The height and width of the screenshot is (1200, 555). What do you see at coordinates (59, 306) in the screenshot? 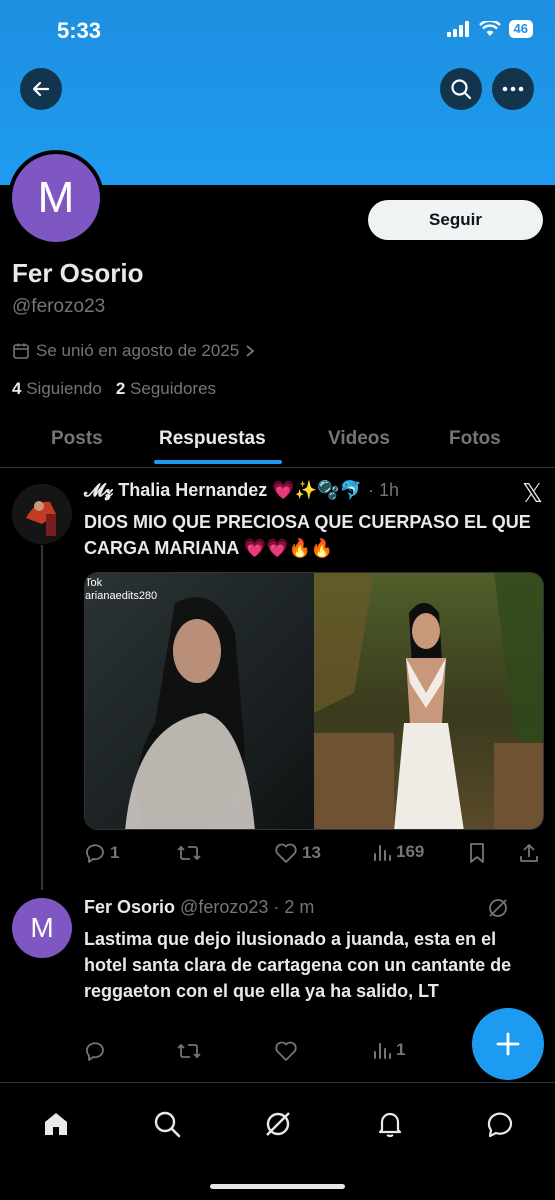
I see `profile-handle: @ferozo23` at bounding box center [59, 306].